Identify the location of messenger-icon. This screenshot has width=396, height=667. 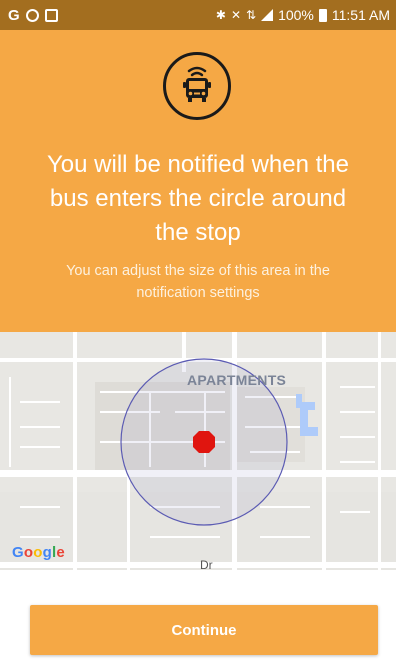
(32, 15).